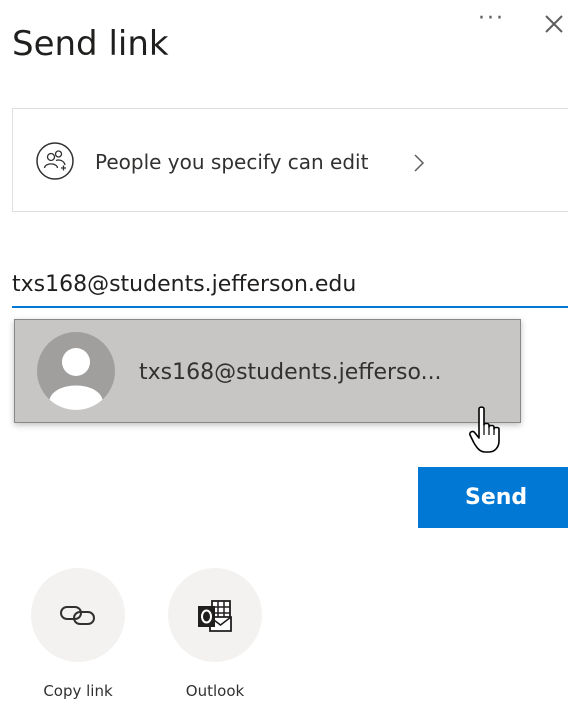  I want to click on hand-cursor-icon, so click(484, 429).